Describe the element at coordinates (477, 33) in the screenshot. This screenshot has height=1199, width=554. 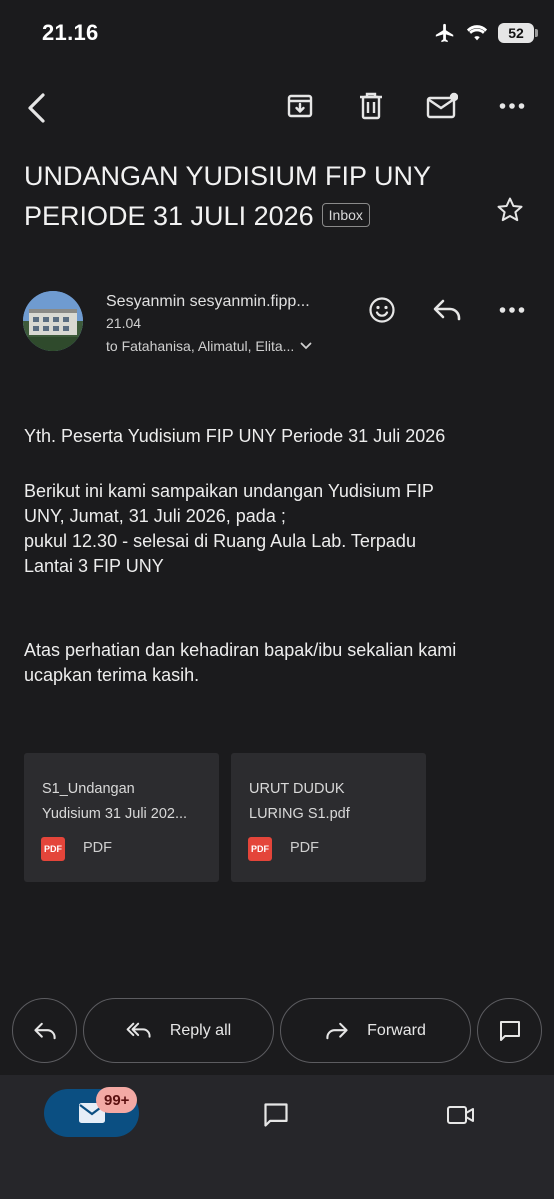
I see `wifi-icon` at that location.